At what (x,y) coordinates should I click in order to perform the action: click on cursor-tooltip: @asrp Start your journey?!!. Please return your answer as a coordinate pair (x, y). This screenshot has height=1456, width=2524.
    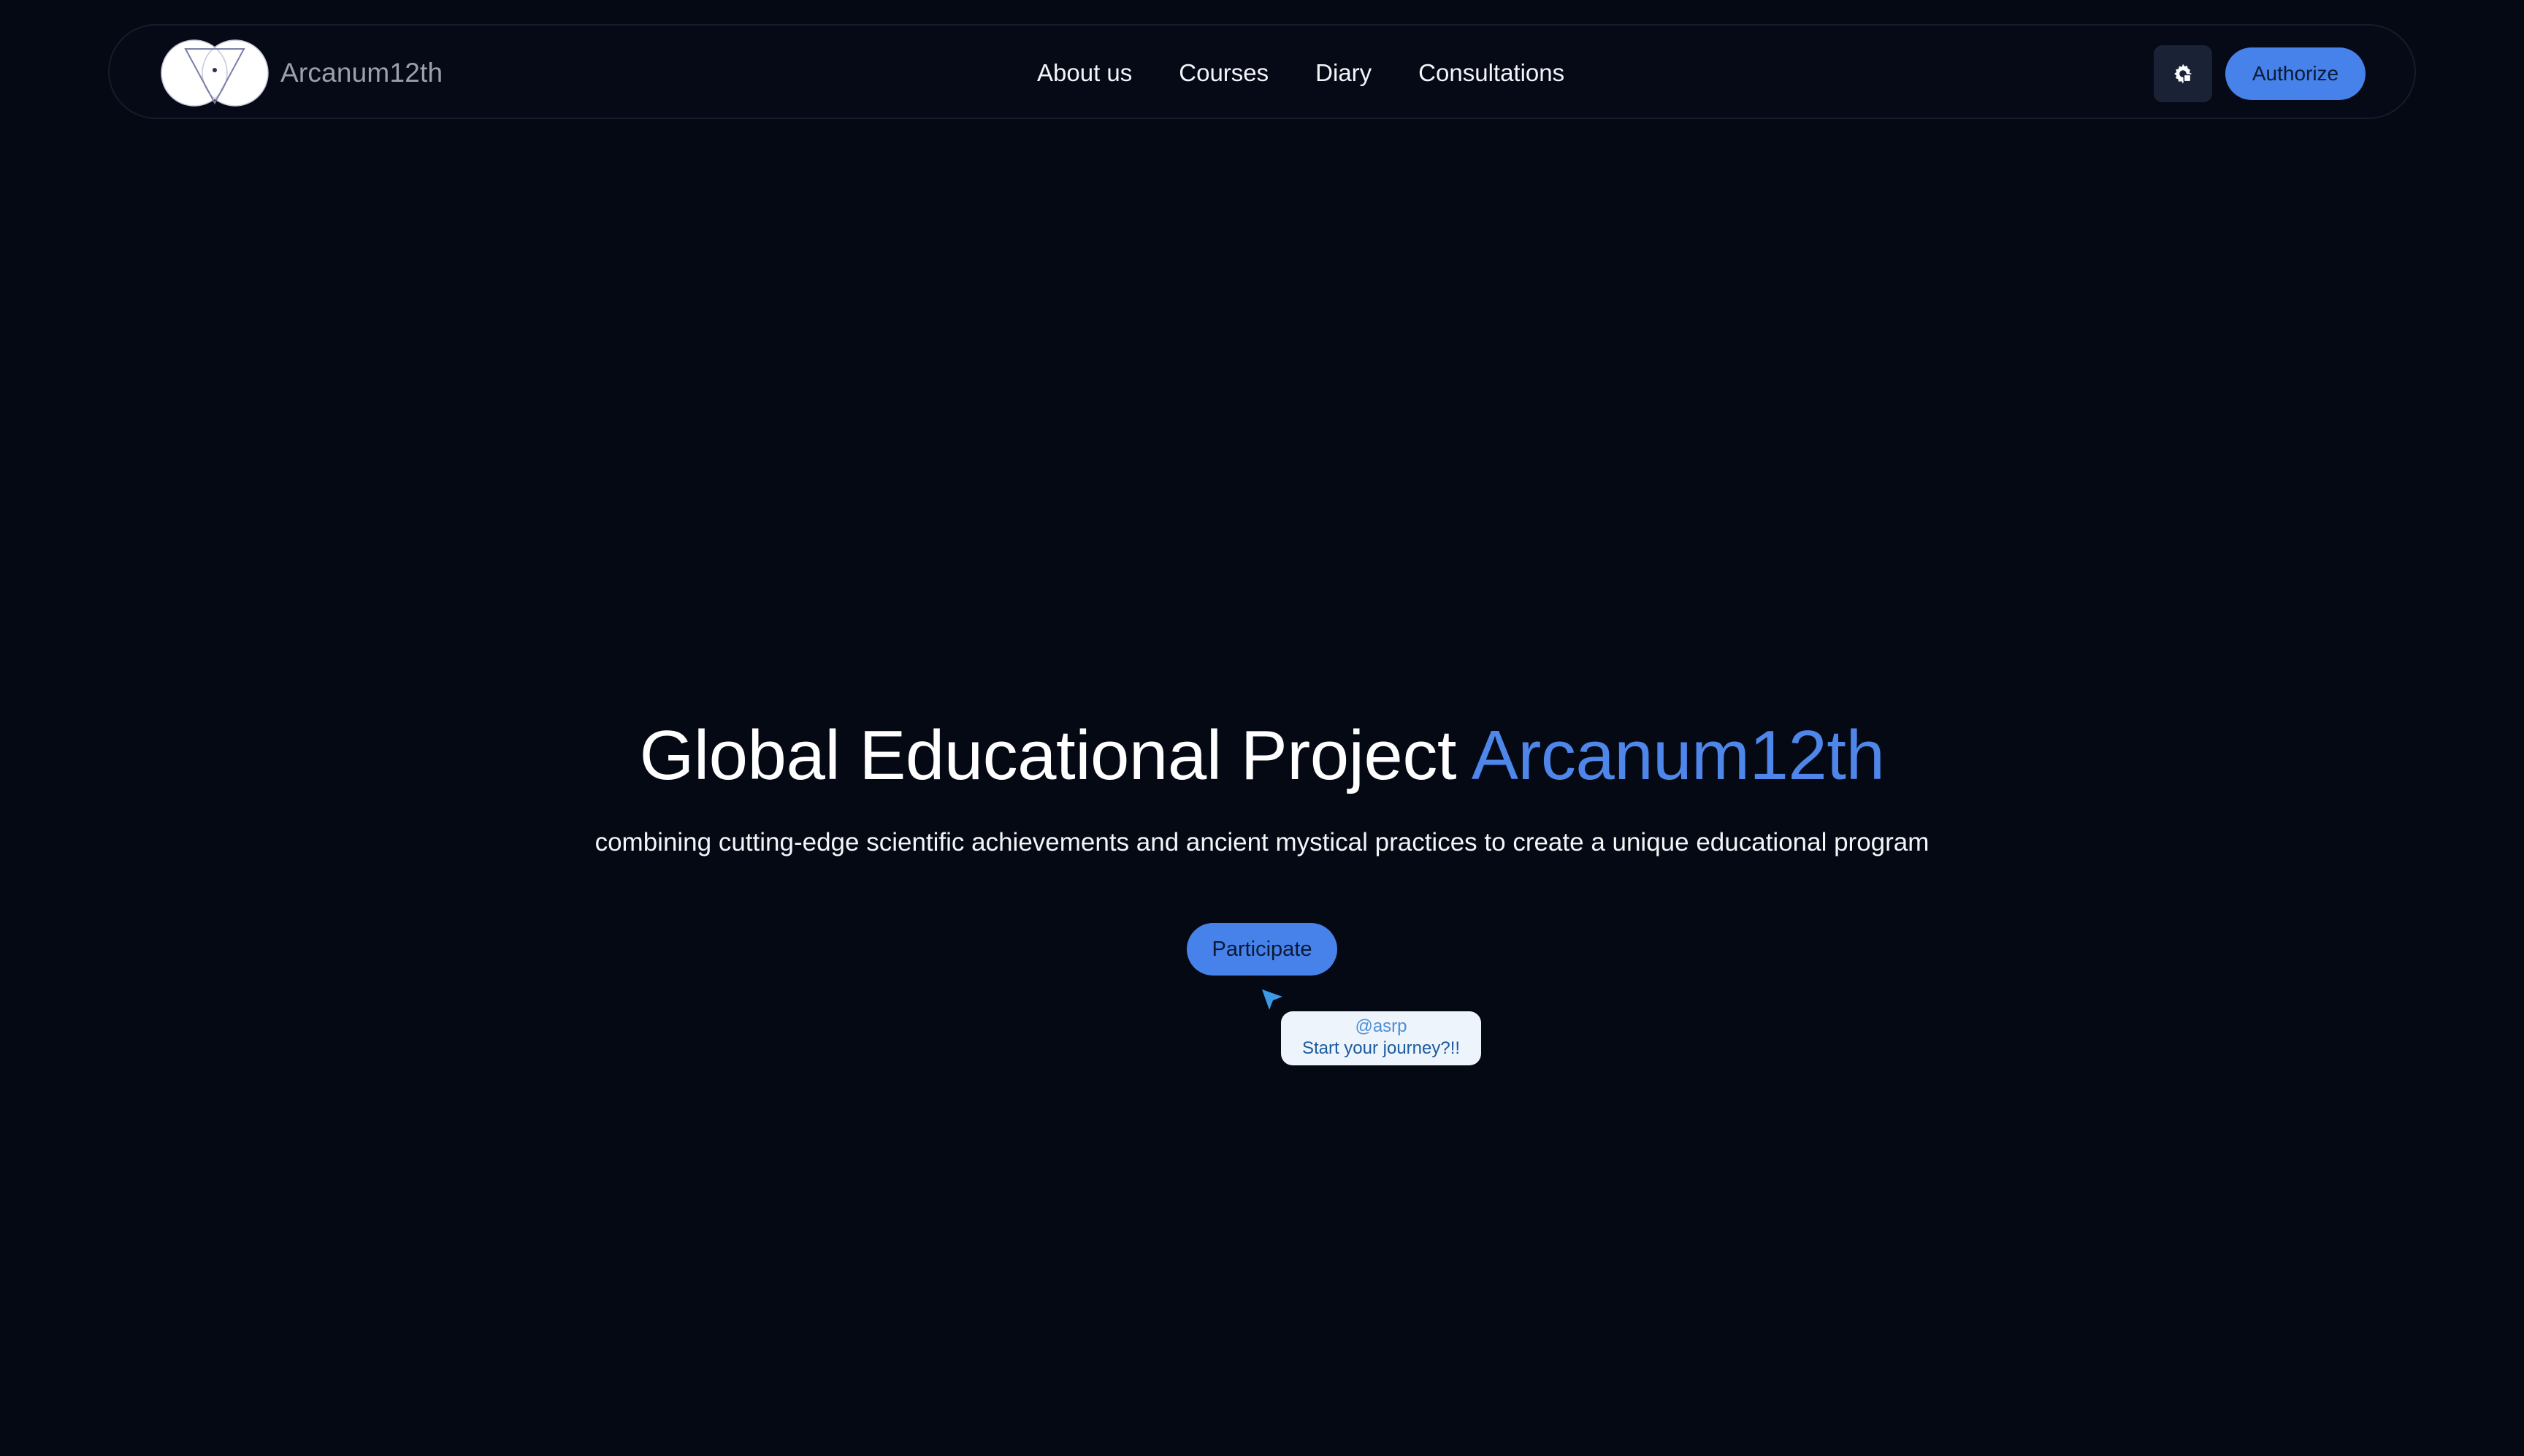
    Looking at the image, I should click on (1381, 1038).